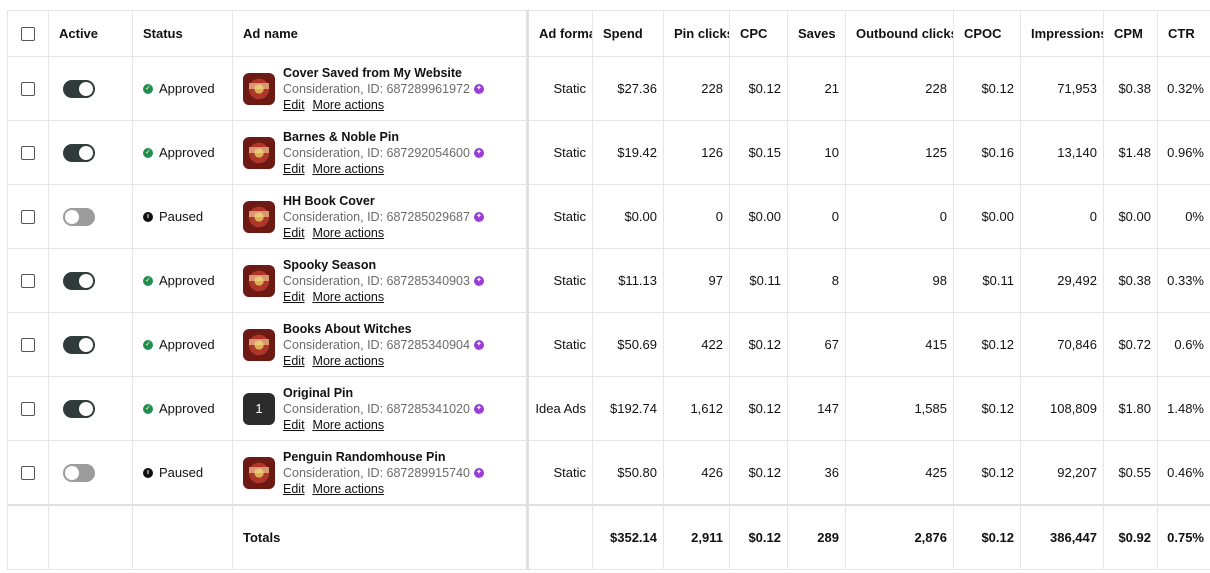  I want to click on ctr-cell: 1.48%, so click(1183, 408).